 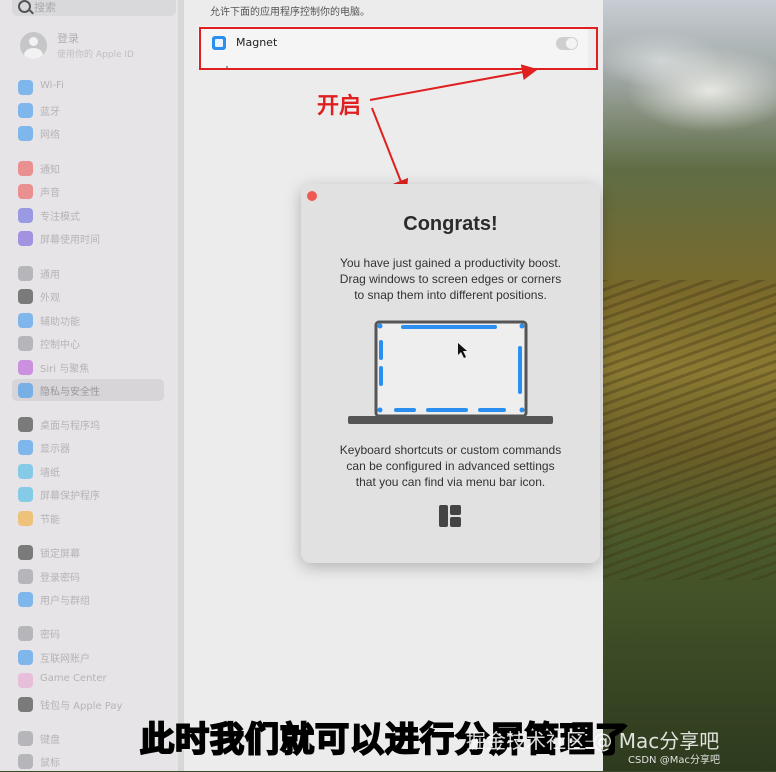 What do you see at coordinates (60, 345) in the screenshot?
I see `sidebar-item-label: 控制中心` at bounding box center [60, 345].